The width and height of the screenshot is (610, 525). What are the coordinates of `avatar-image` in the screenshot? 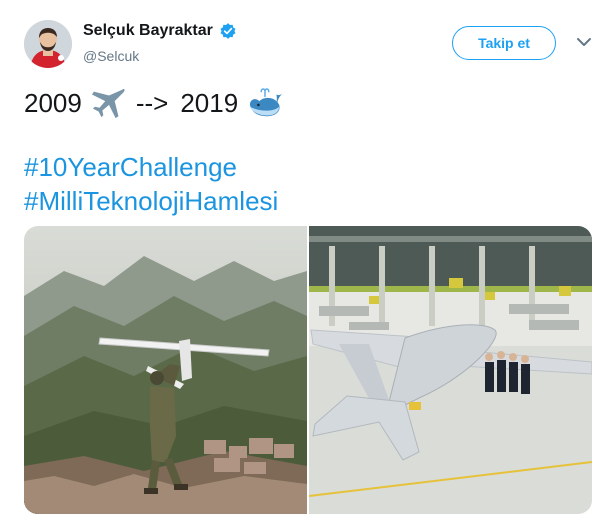 It's located at (48, 44).